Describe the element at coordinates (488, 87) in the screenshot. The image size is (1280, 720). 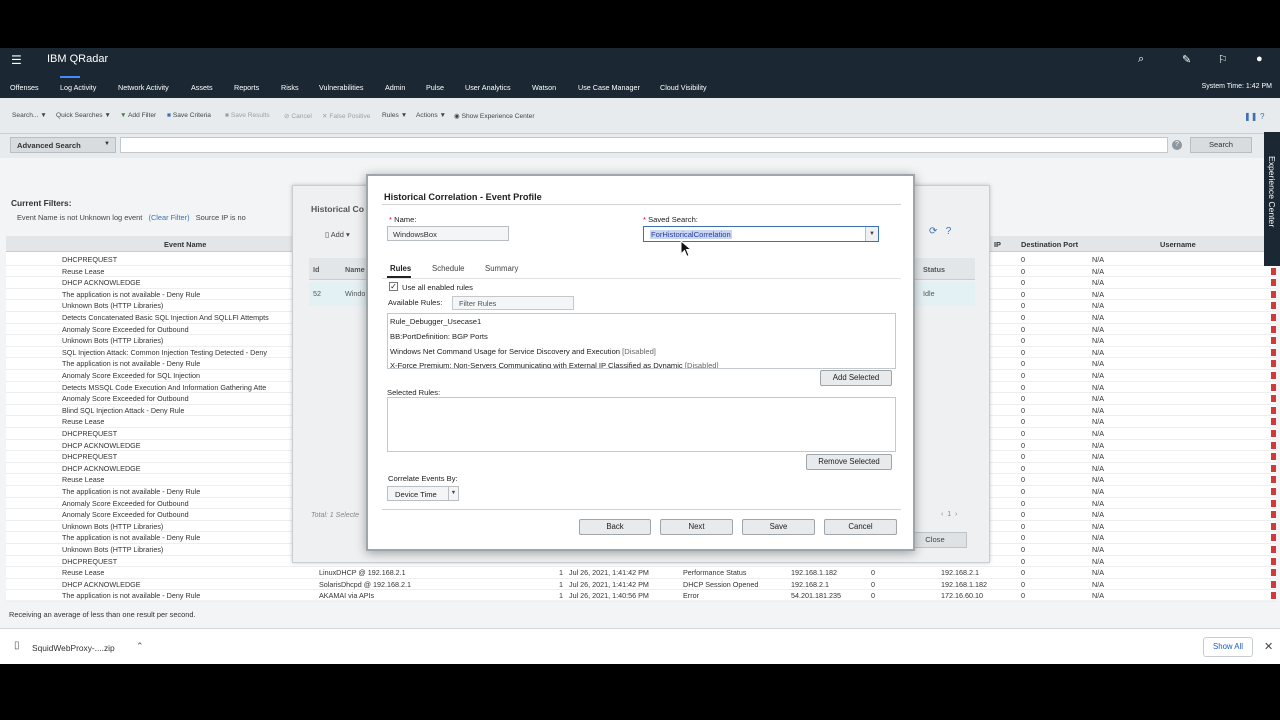
I see `tab-user-analytics: User Analytics` at that location.